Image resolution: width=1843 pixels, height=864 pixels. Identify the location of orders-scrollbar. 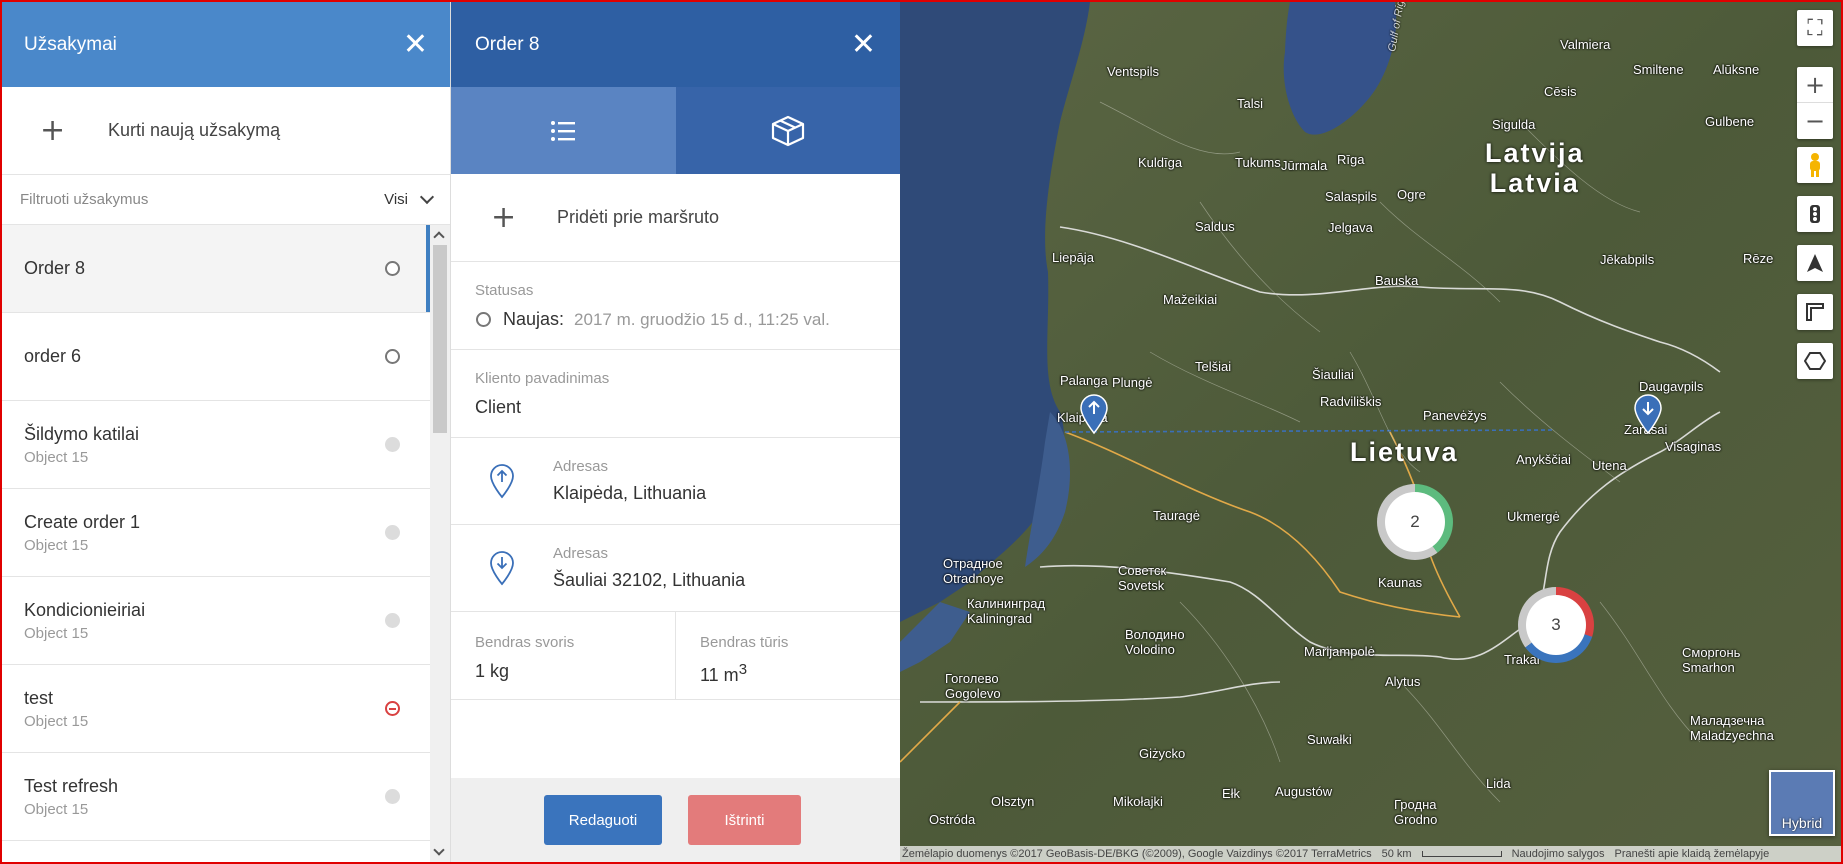
(440, 543).